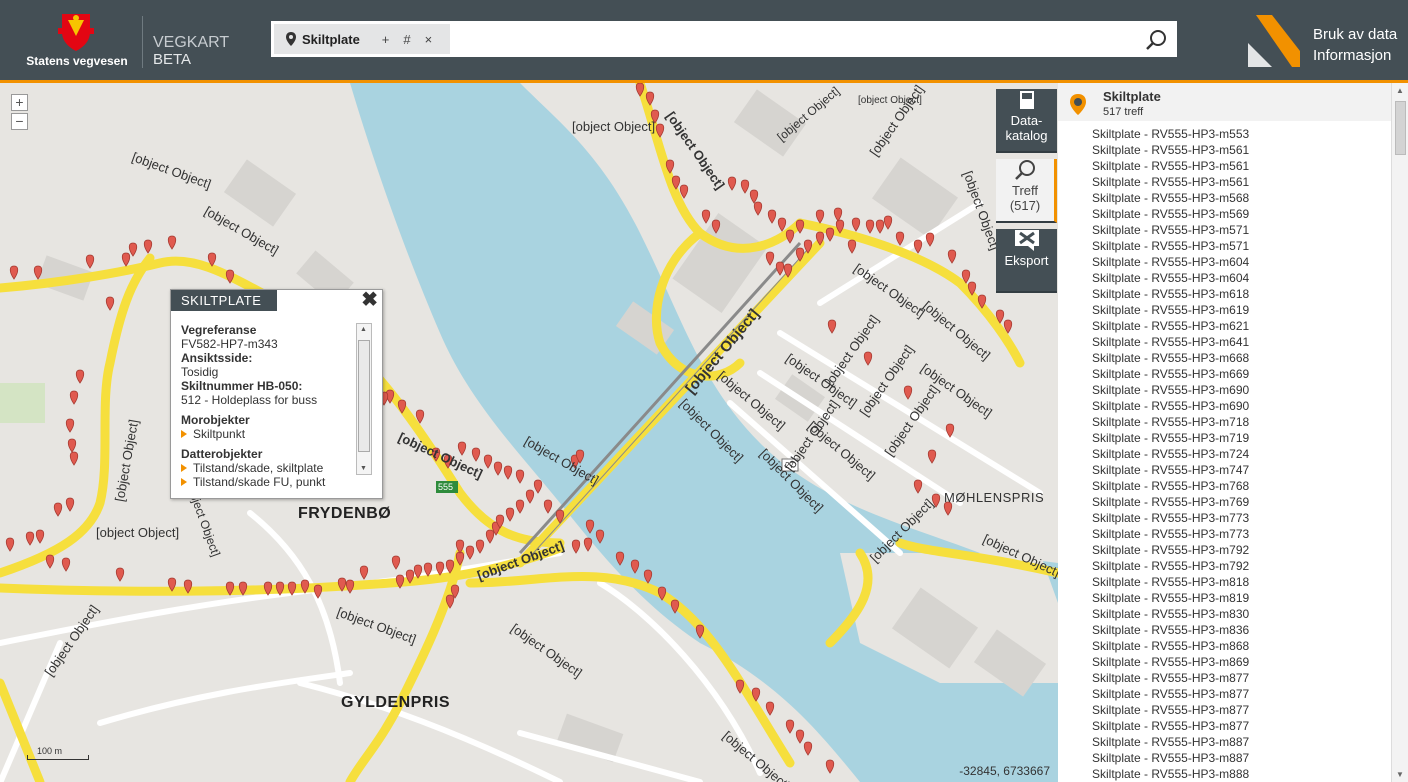  I want to click on datterobjekt-label: Tilstand/skade, skiltplate, so click(258, 468).